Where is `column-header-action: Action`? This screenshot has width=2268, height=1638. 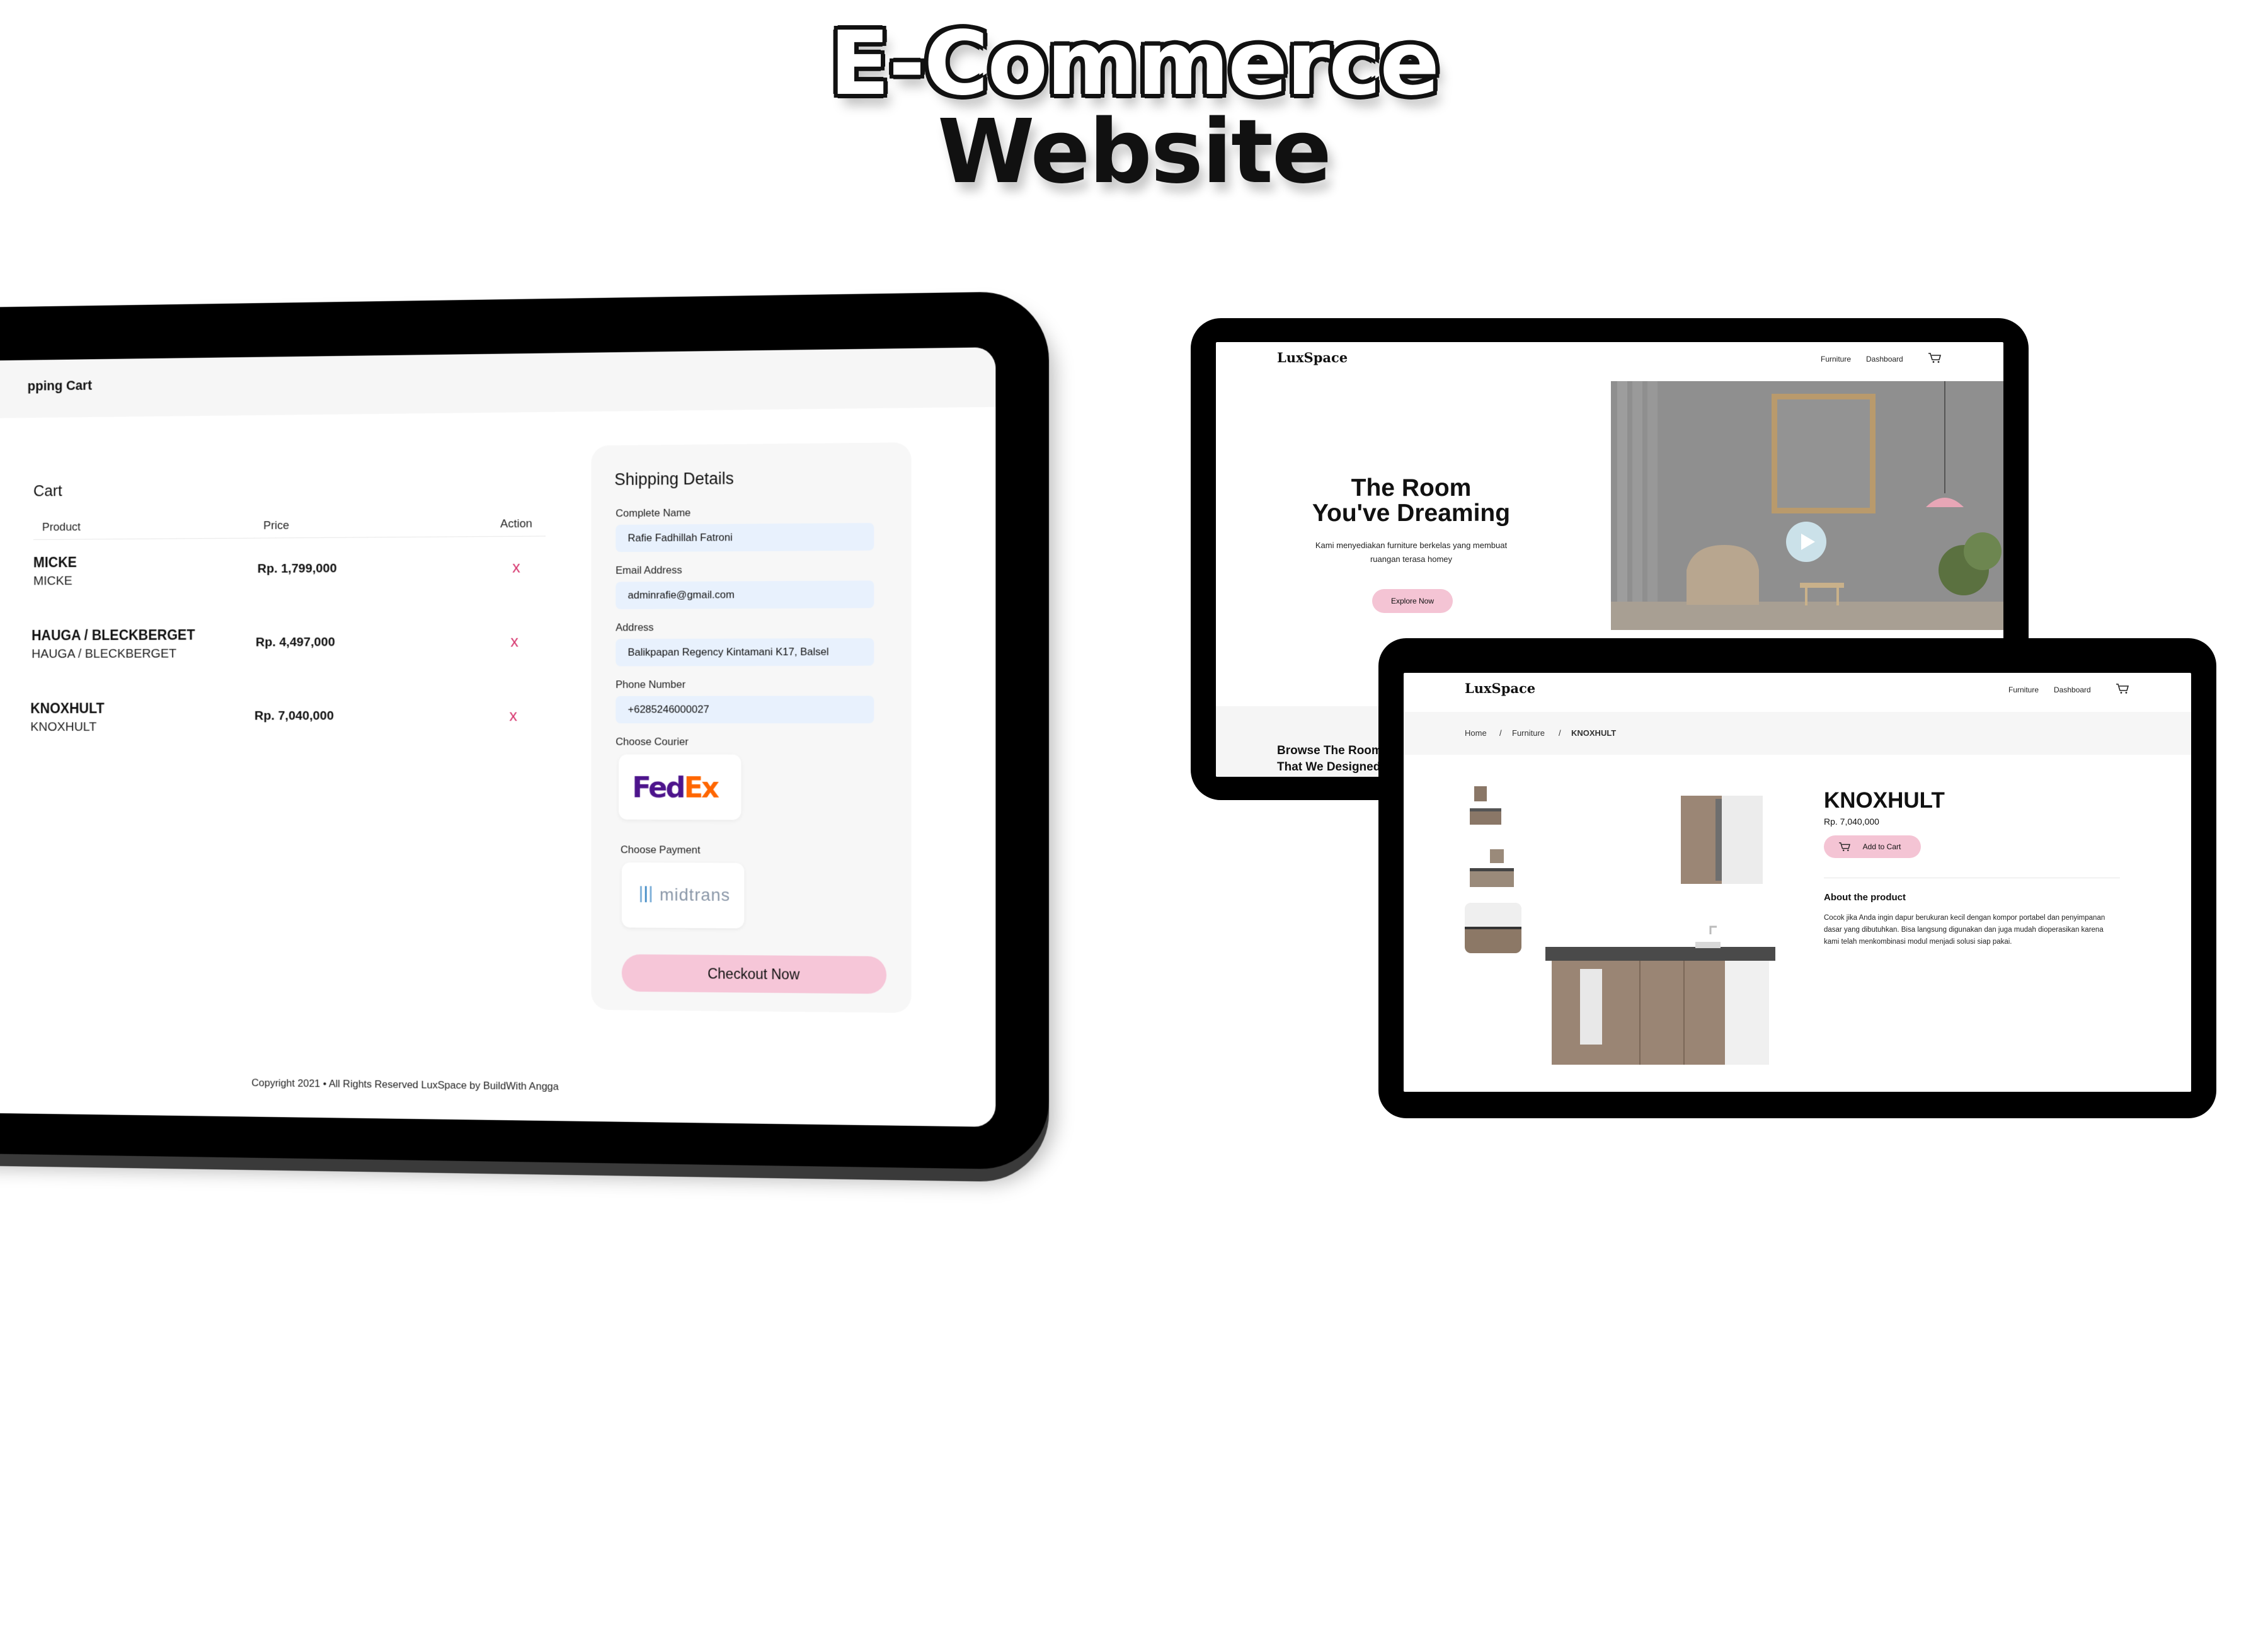 column-header-action: Action is located at coordinates (516, 524).